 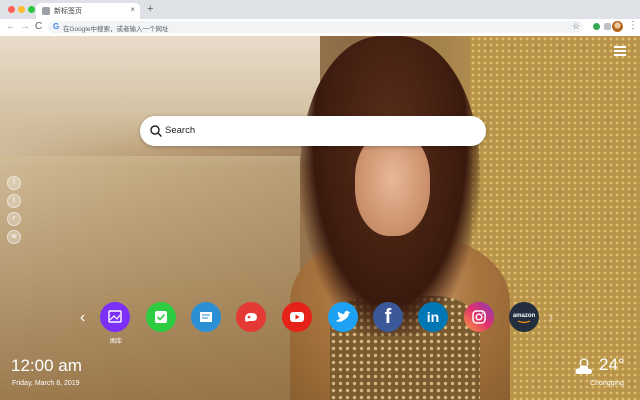 I want to click on minimize-window-button, so click(x=21, y=9).